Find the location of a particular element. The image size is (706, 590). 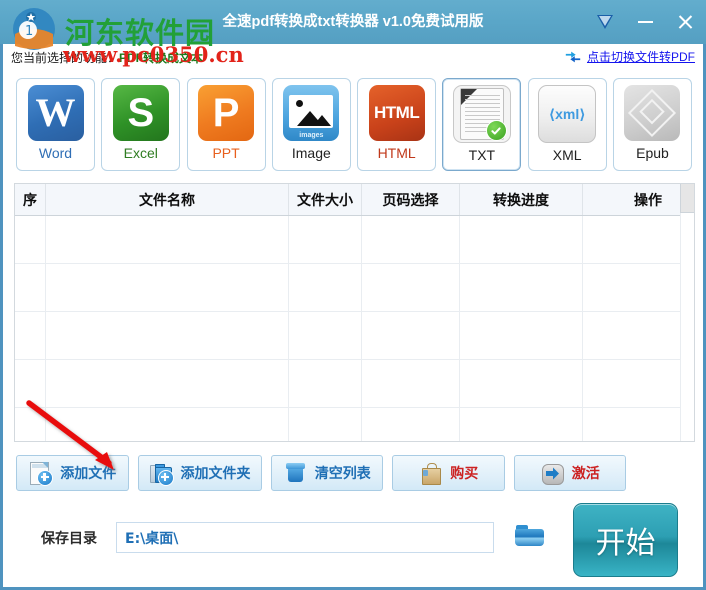

format-button-excel: S Excel is located at coordinates (141, 124).